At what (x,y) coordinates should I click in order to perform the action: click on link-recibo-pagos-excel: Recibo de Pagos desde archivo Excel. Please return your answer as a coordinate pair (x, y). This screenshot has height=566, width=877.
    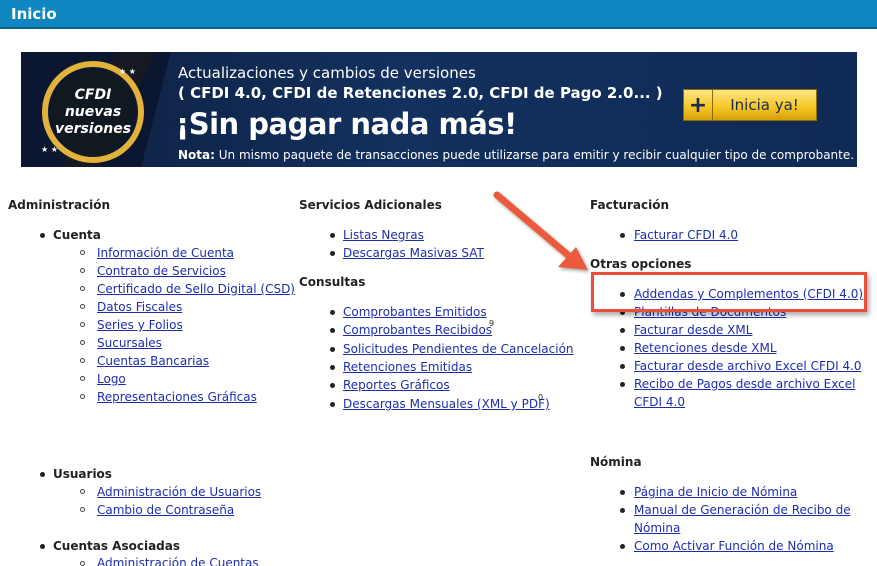
    Looking at the image, I should click on (744, 384).